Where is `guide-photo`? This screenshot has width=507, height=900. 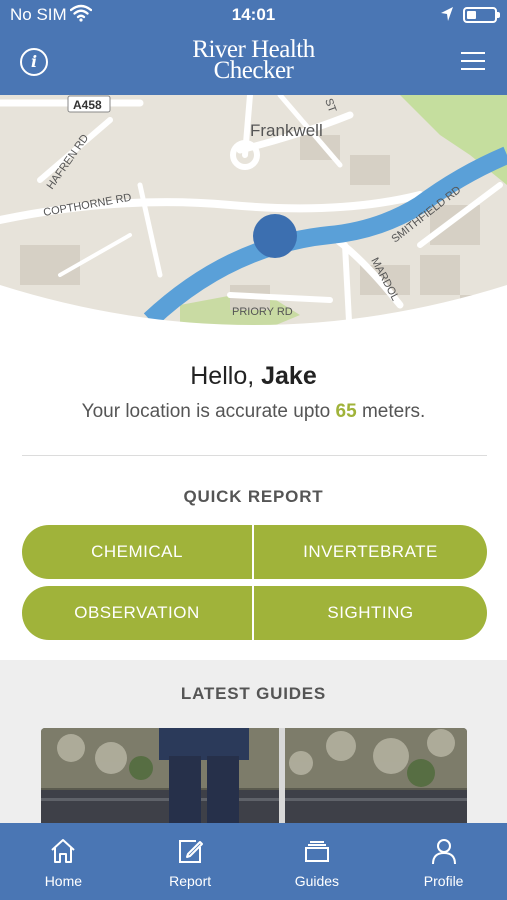 guide-photo is located at coordinates (254, 783).